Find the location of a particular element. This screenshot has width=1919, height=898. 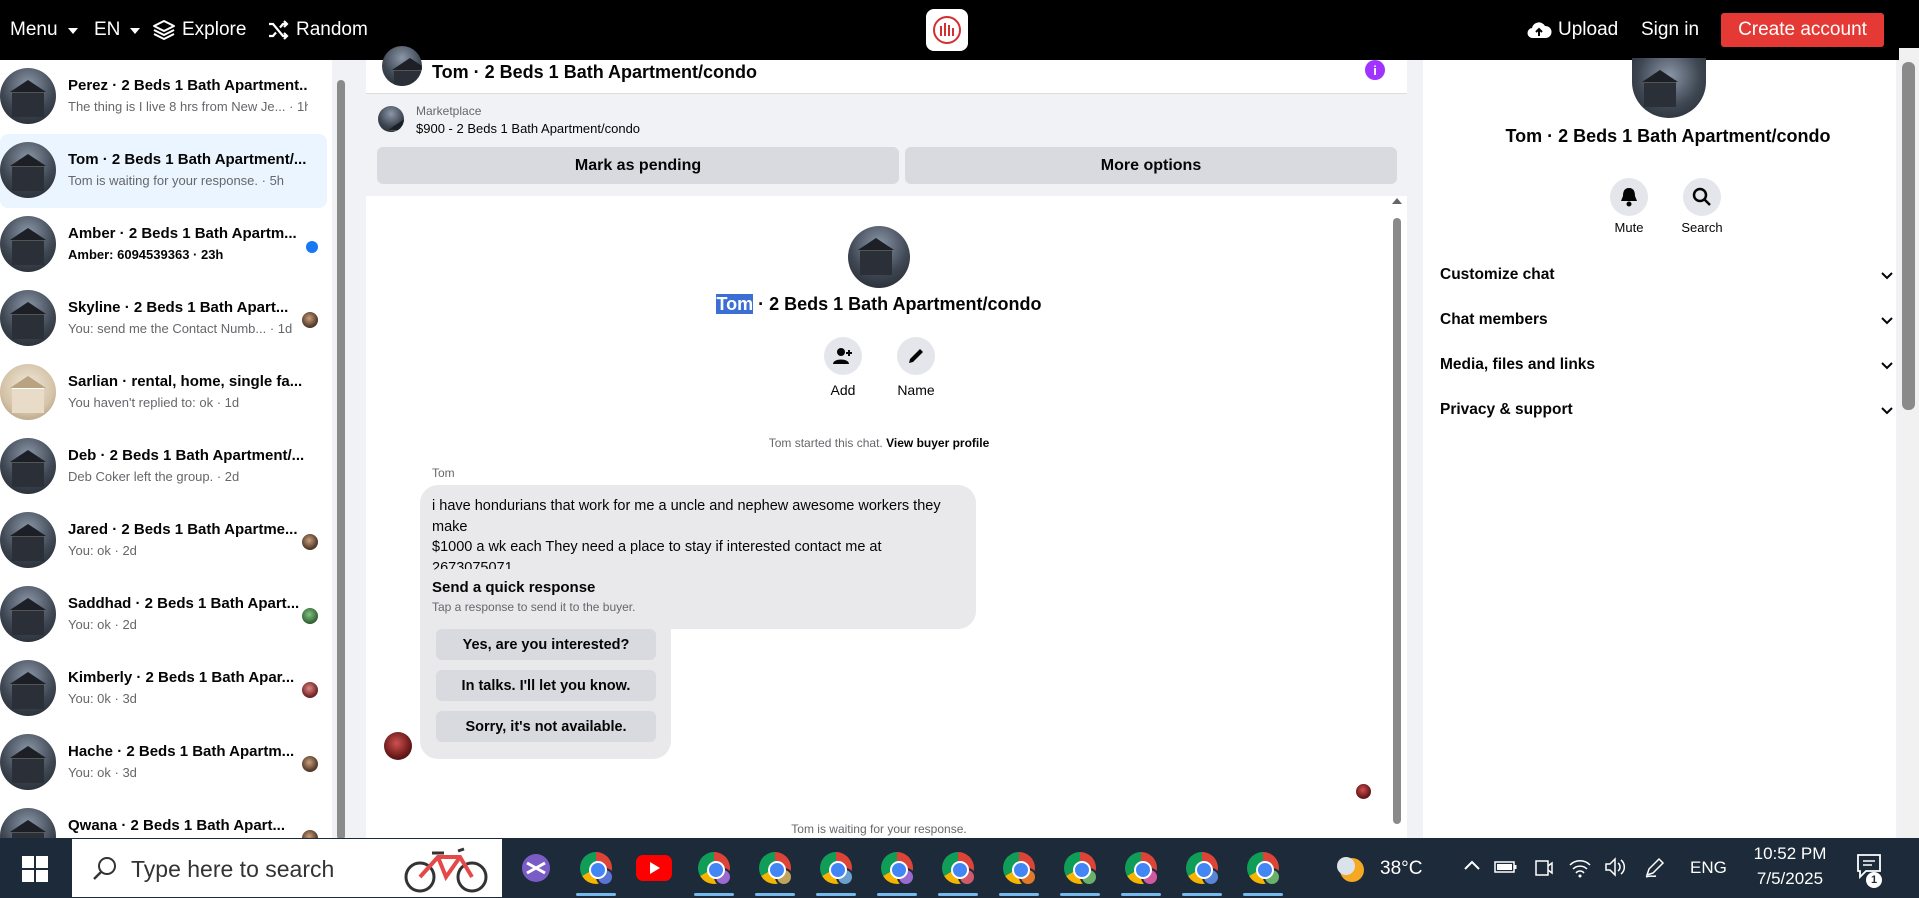

mute-button is located at coordinates (1629, 197).